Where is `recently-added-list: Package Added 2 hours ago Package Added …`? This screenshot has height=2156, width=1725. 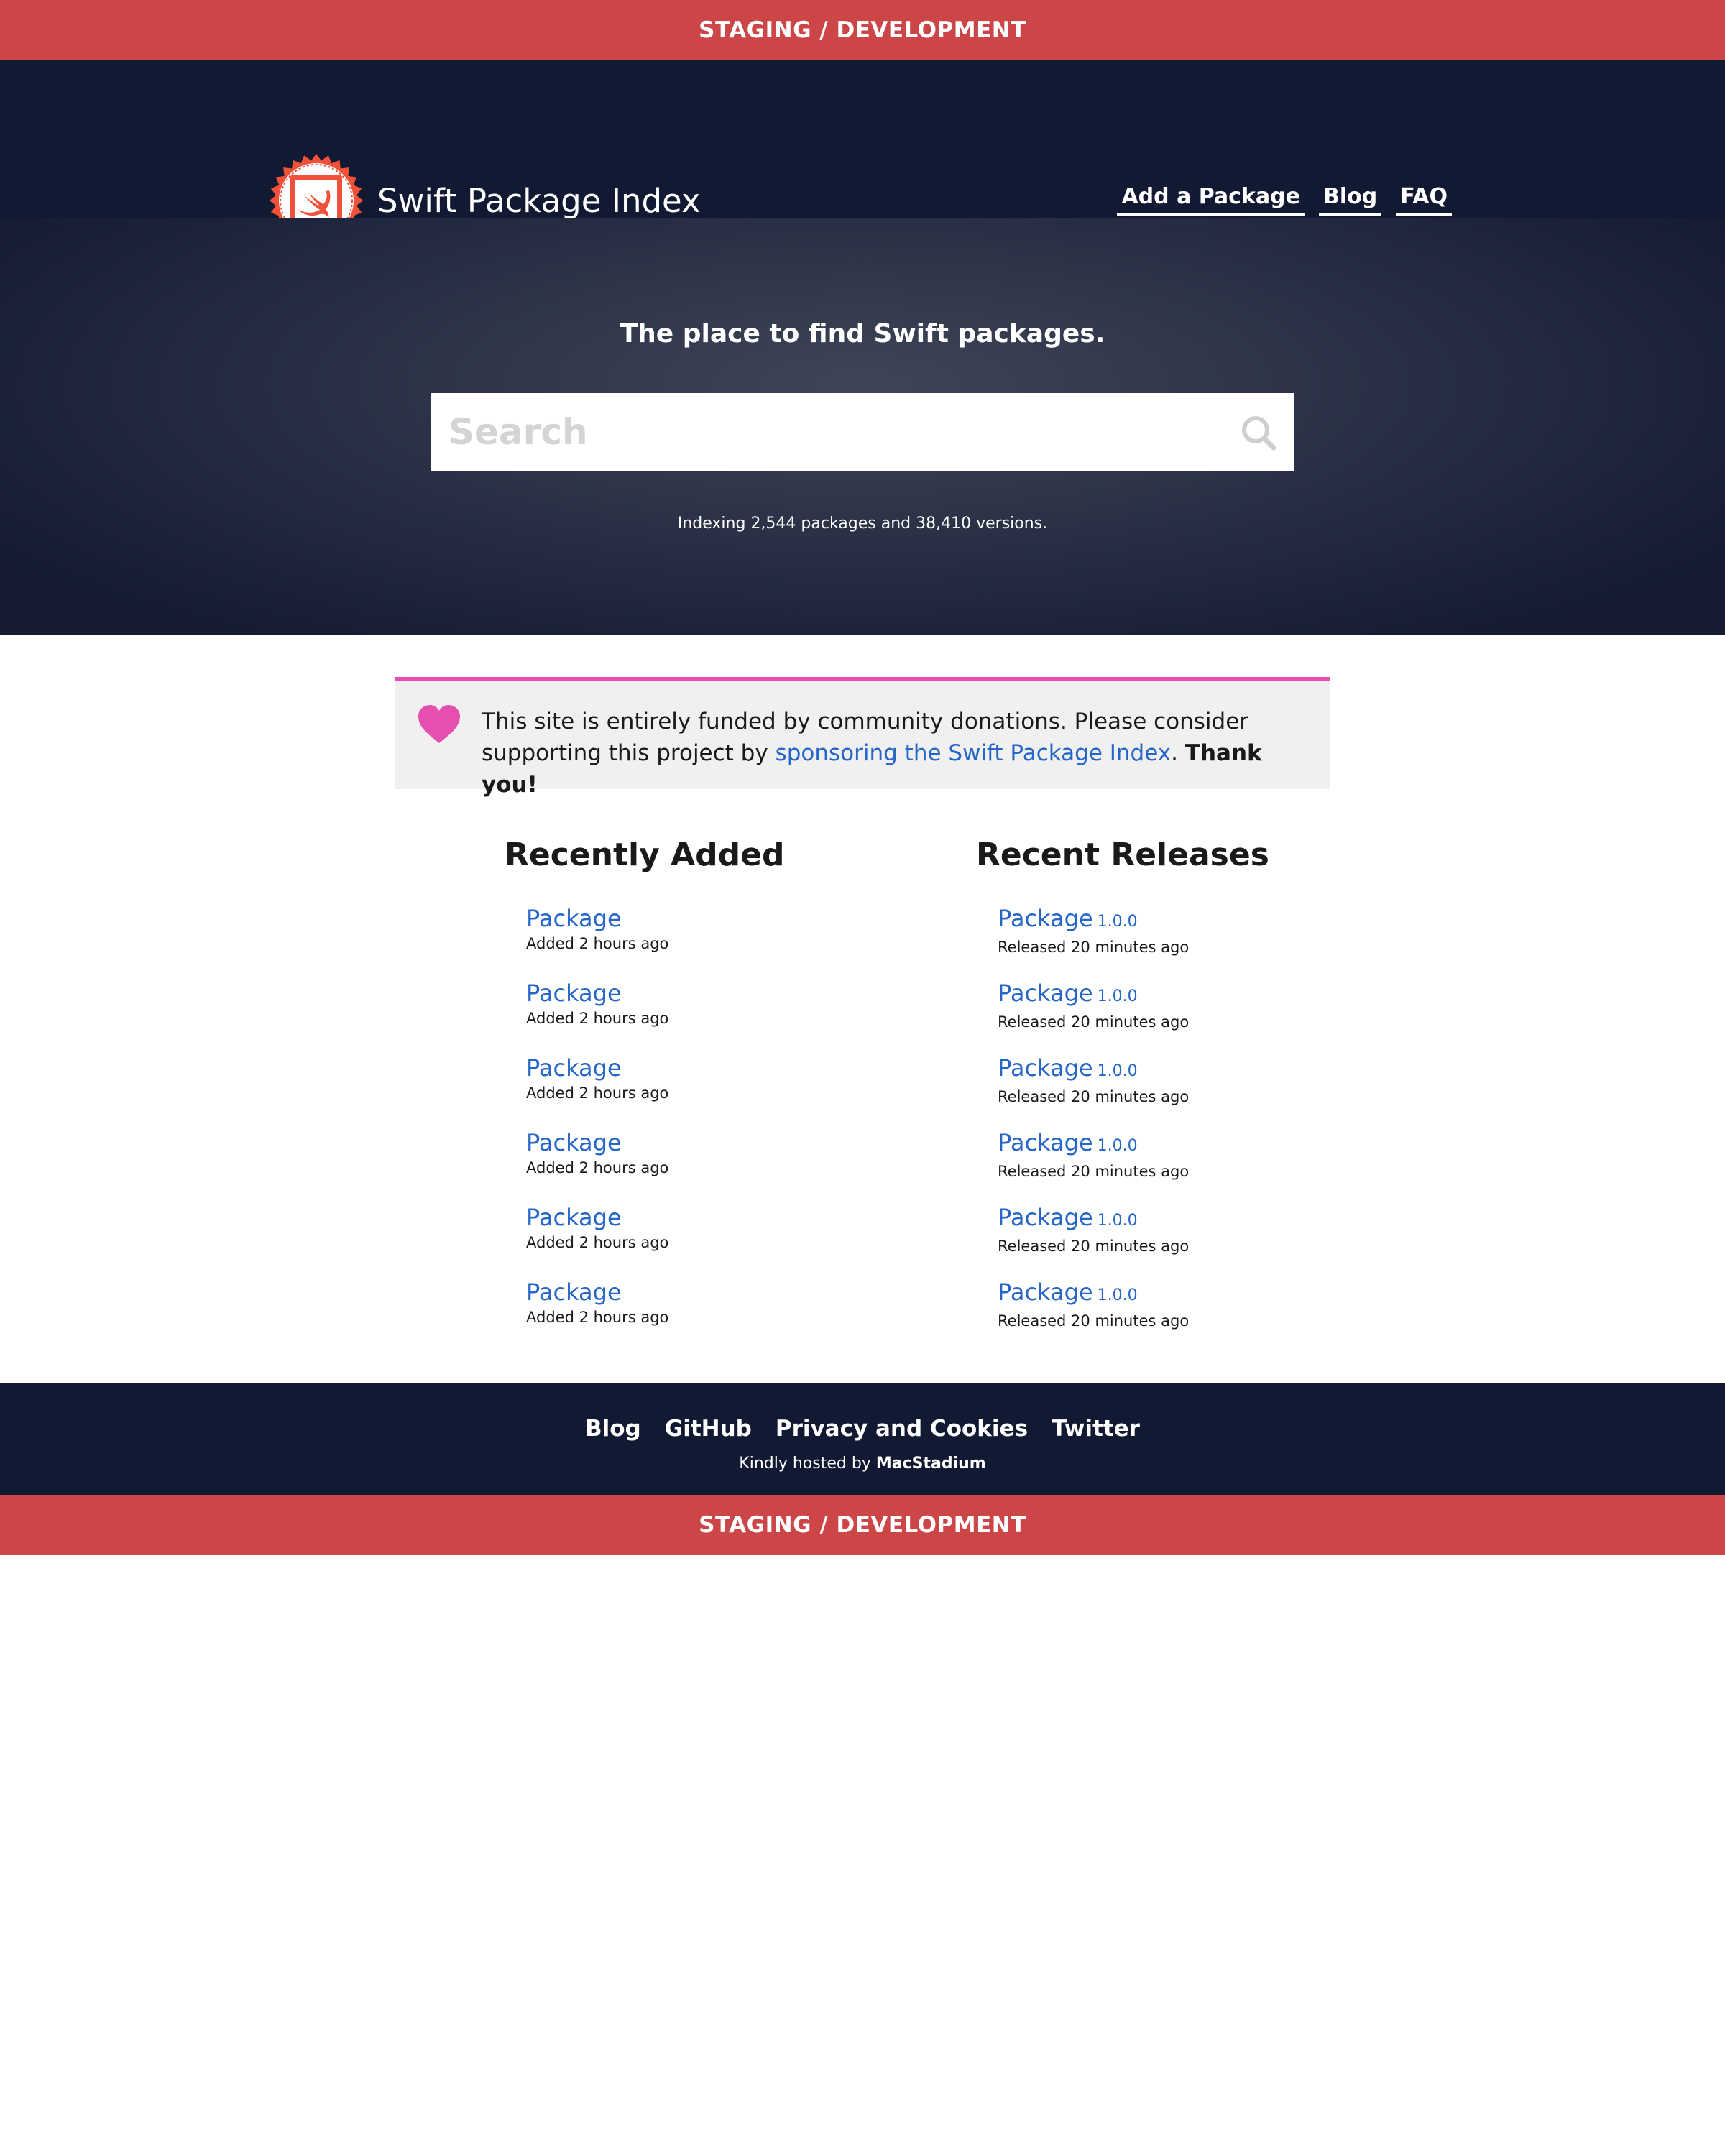
recently-added-list: Package Added 2 hours ago Package Added … is located at coordinates (655, 1128).